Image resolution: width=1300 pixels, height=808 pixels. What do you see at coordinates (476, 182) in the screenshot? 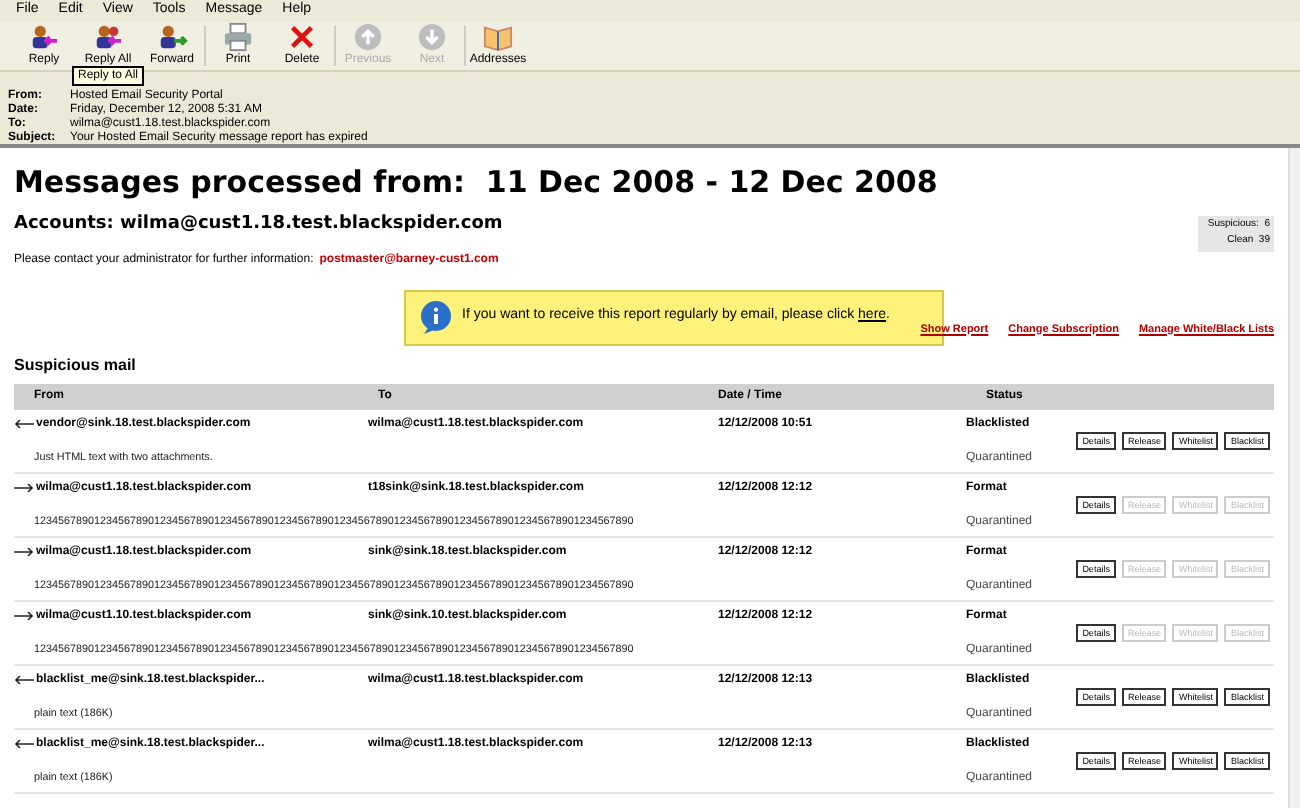
I see `report-title: Messages processed from: 11 Dec 2008 - 12 Dec 2008` at bounding box center [476, 182].